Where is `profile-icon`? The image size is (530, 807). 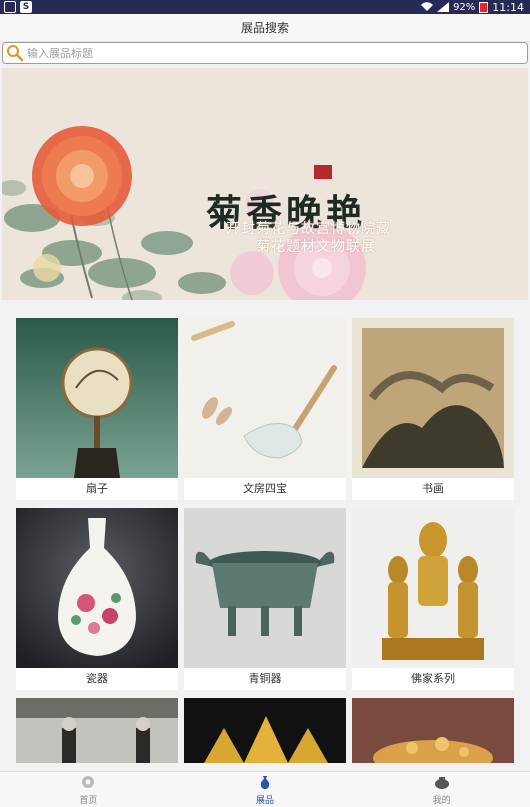 profile-icon is located at coordinates (441, 783).